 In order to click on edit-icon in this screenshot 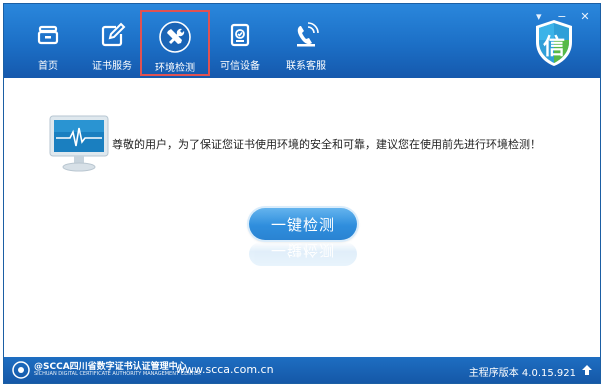, I will do `click(113, 34)`.